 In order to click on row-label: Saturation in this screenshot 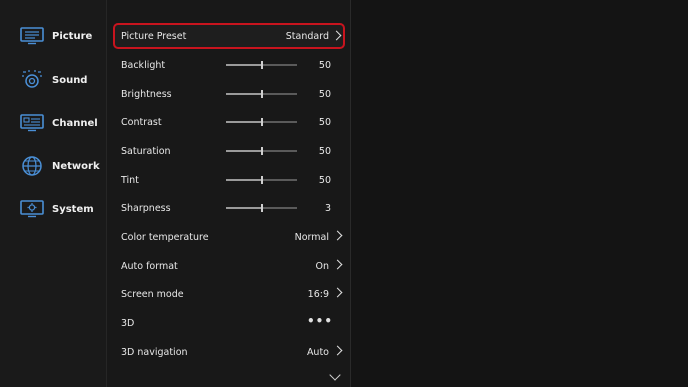, I will do `click(146, 151)`.